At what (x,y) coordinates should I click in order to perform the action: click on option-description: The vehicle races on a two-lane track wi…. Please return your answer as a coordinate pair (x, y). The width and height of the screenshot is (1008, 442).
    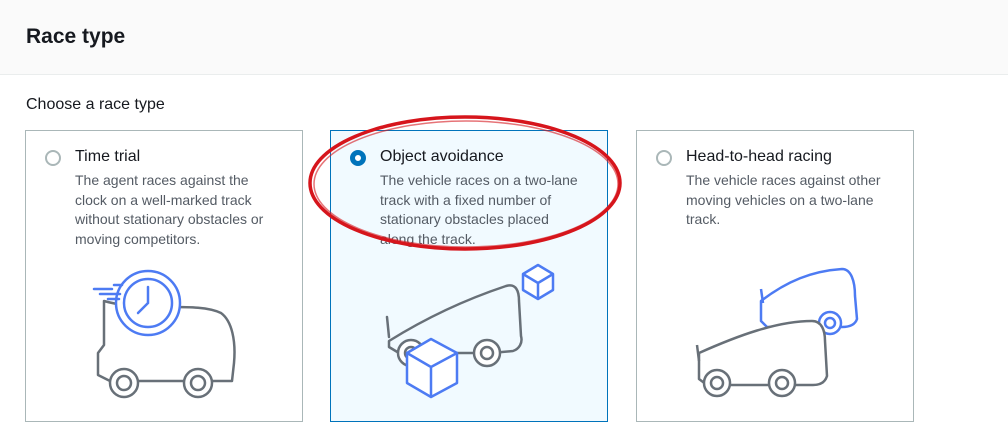
    Looking at the image, I should click on (479, 209).